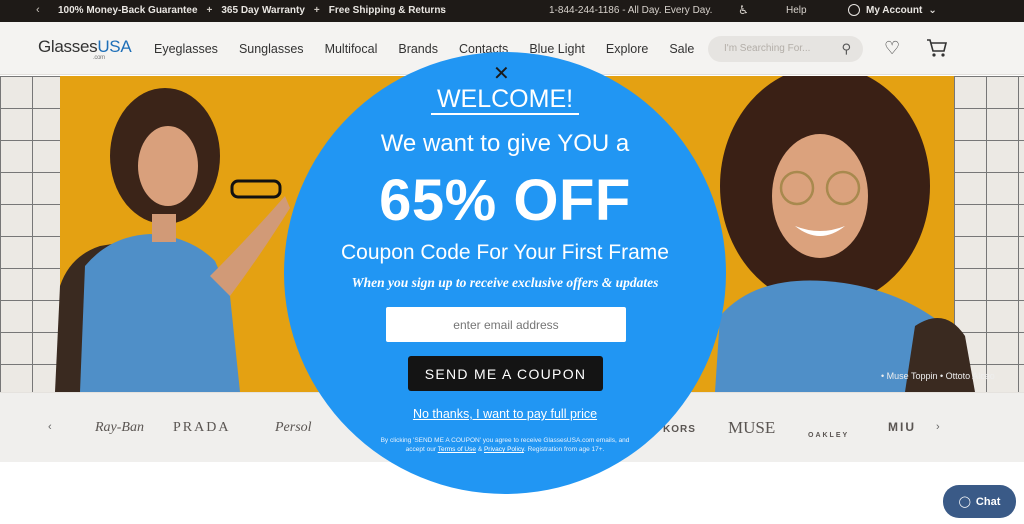 This screenshot has height=524, width=1024. Describe the element at coordinates (681, 49) in the screenshot. I see `nav-sale: Sale` at that location.